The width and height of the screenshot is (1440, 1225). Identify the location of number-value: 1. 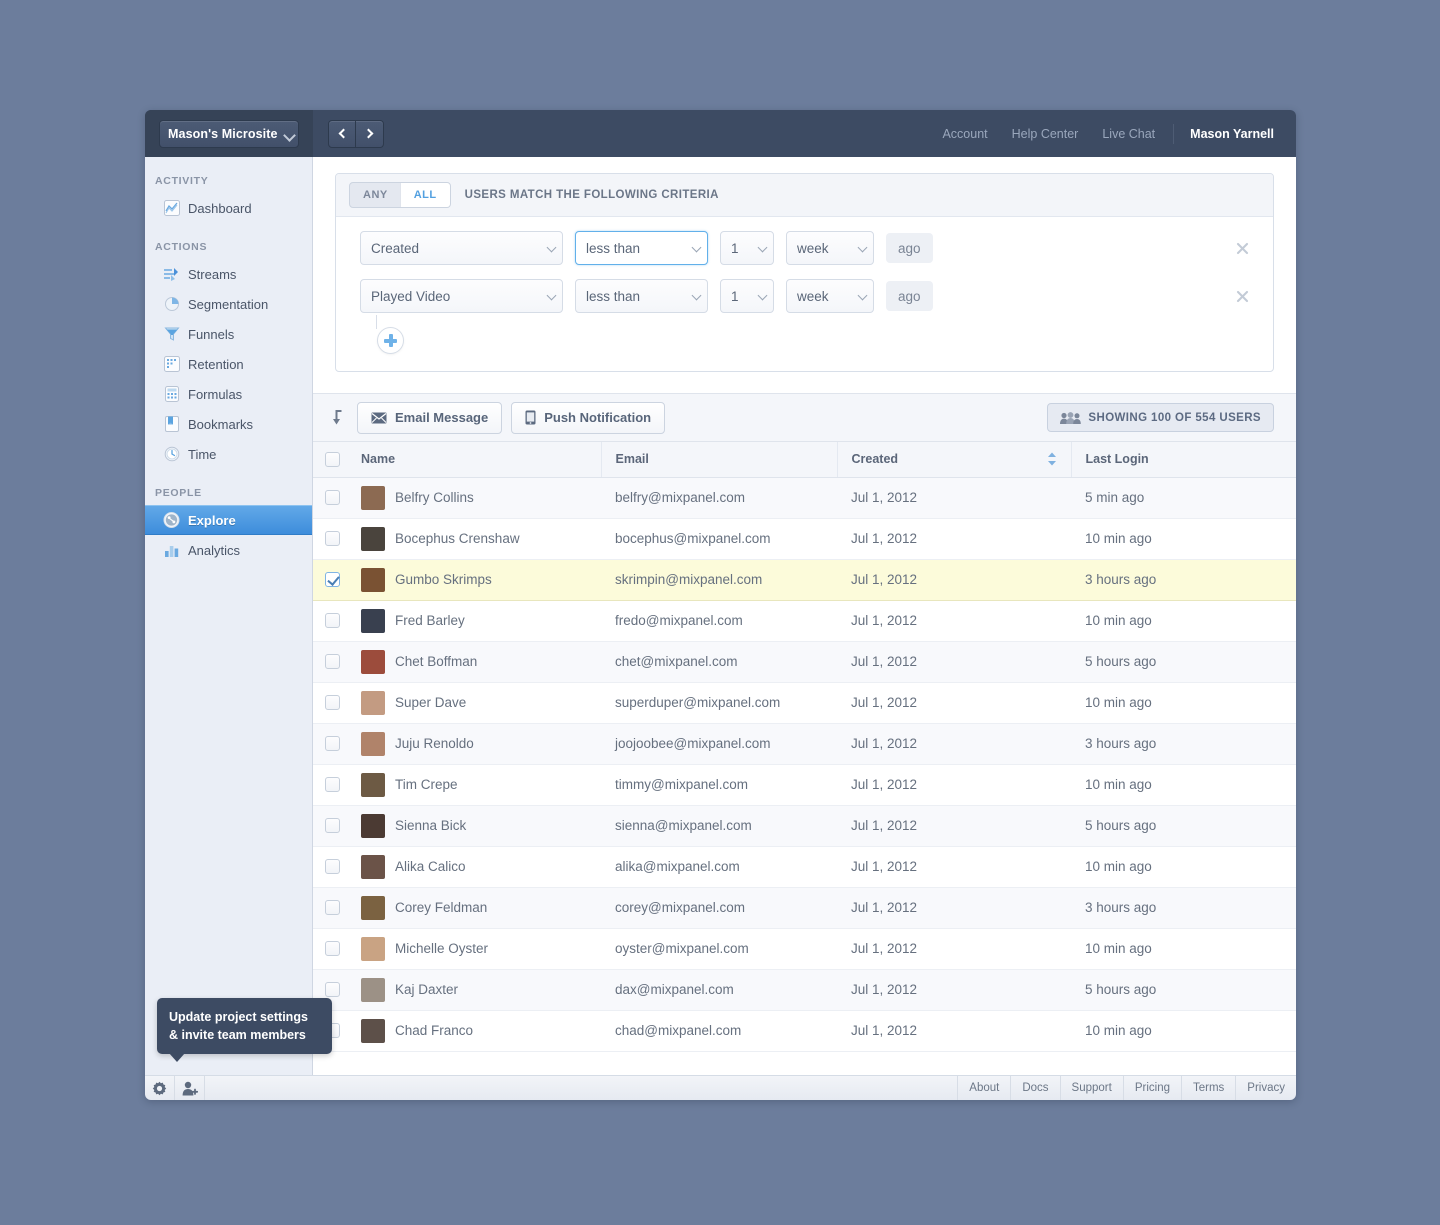
(735, 296).